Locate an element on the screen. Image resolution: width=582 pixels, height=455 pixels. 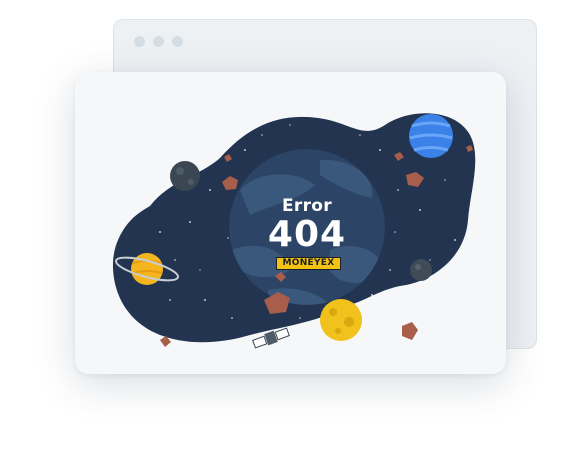
yellow-moon is located at coordinates (341, 320).